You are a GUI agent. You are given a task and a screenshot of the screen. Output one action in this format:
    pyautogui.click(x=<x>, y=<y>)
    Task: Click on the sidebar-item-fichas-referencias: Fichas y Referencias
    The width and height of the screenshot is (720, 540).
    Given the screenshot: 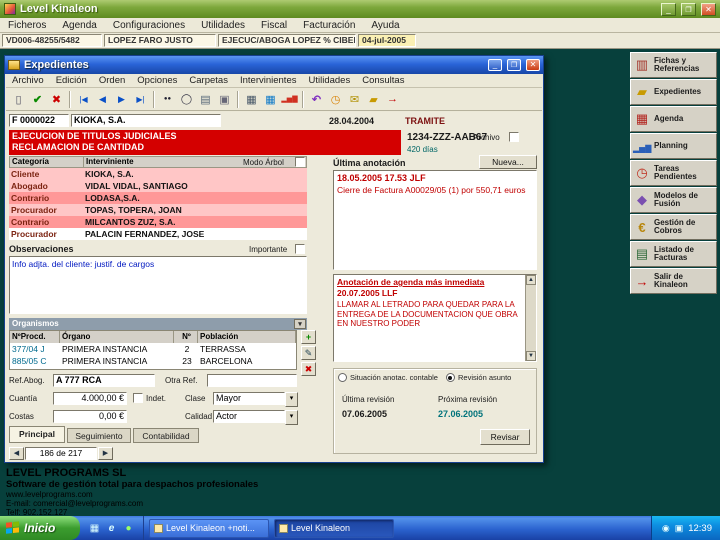 What is the action you would take?
    pyautogui.click(x=673, y=65)
    